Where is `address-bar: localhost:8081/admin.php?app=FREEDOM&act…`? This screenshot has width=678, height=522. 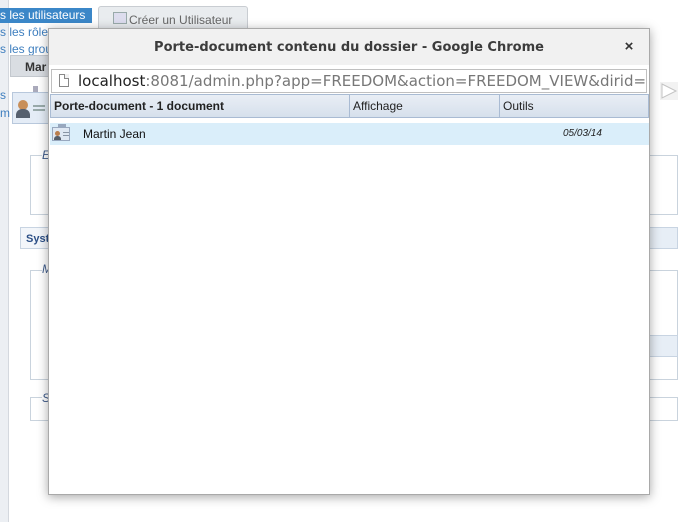
address-bar: localhost:8081/admin.php?app=FREEDOM&act… is located at coordinates (349, 81).